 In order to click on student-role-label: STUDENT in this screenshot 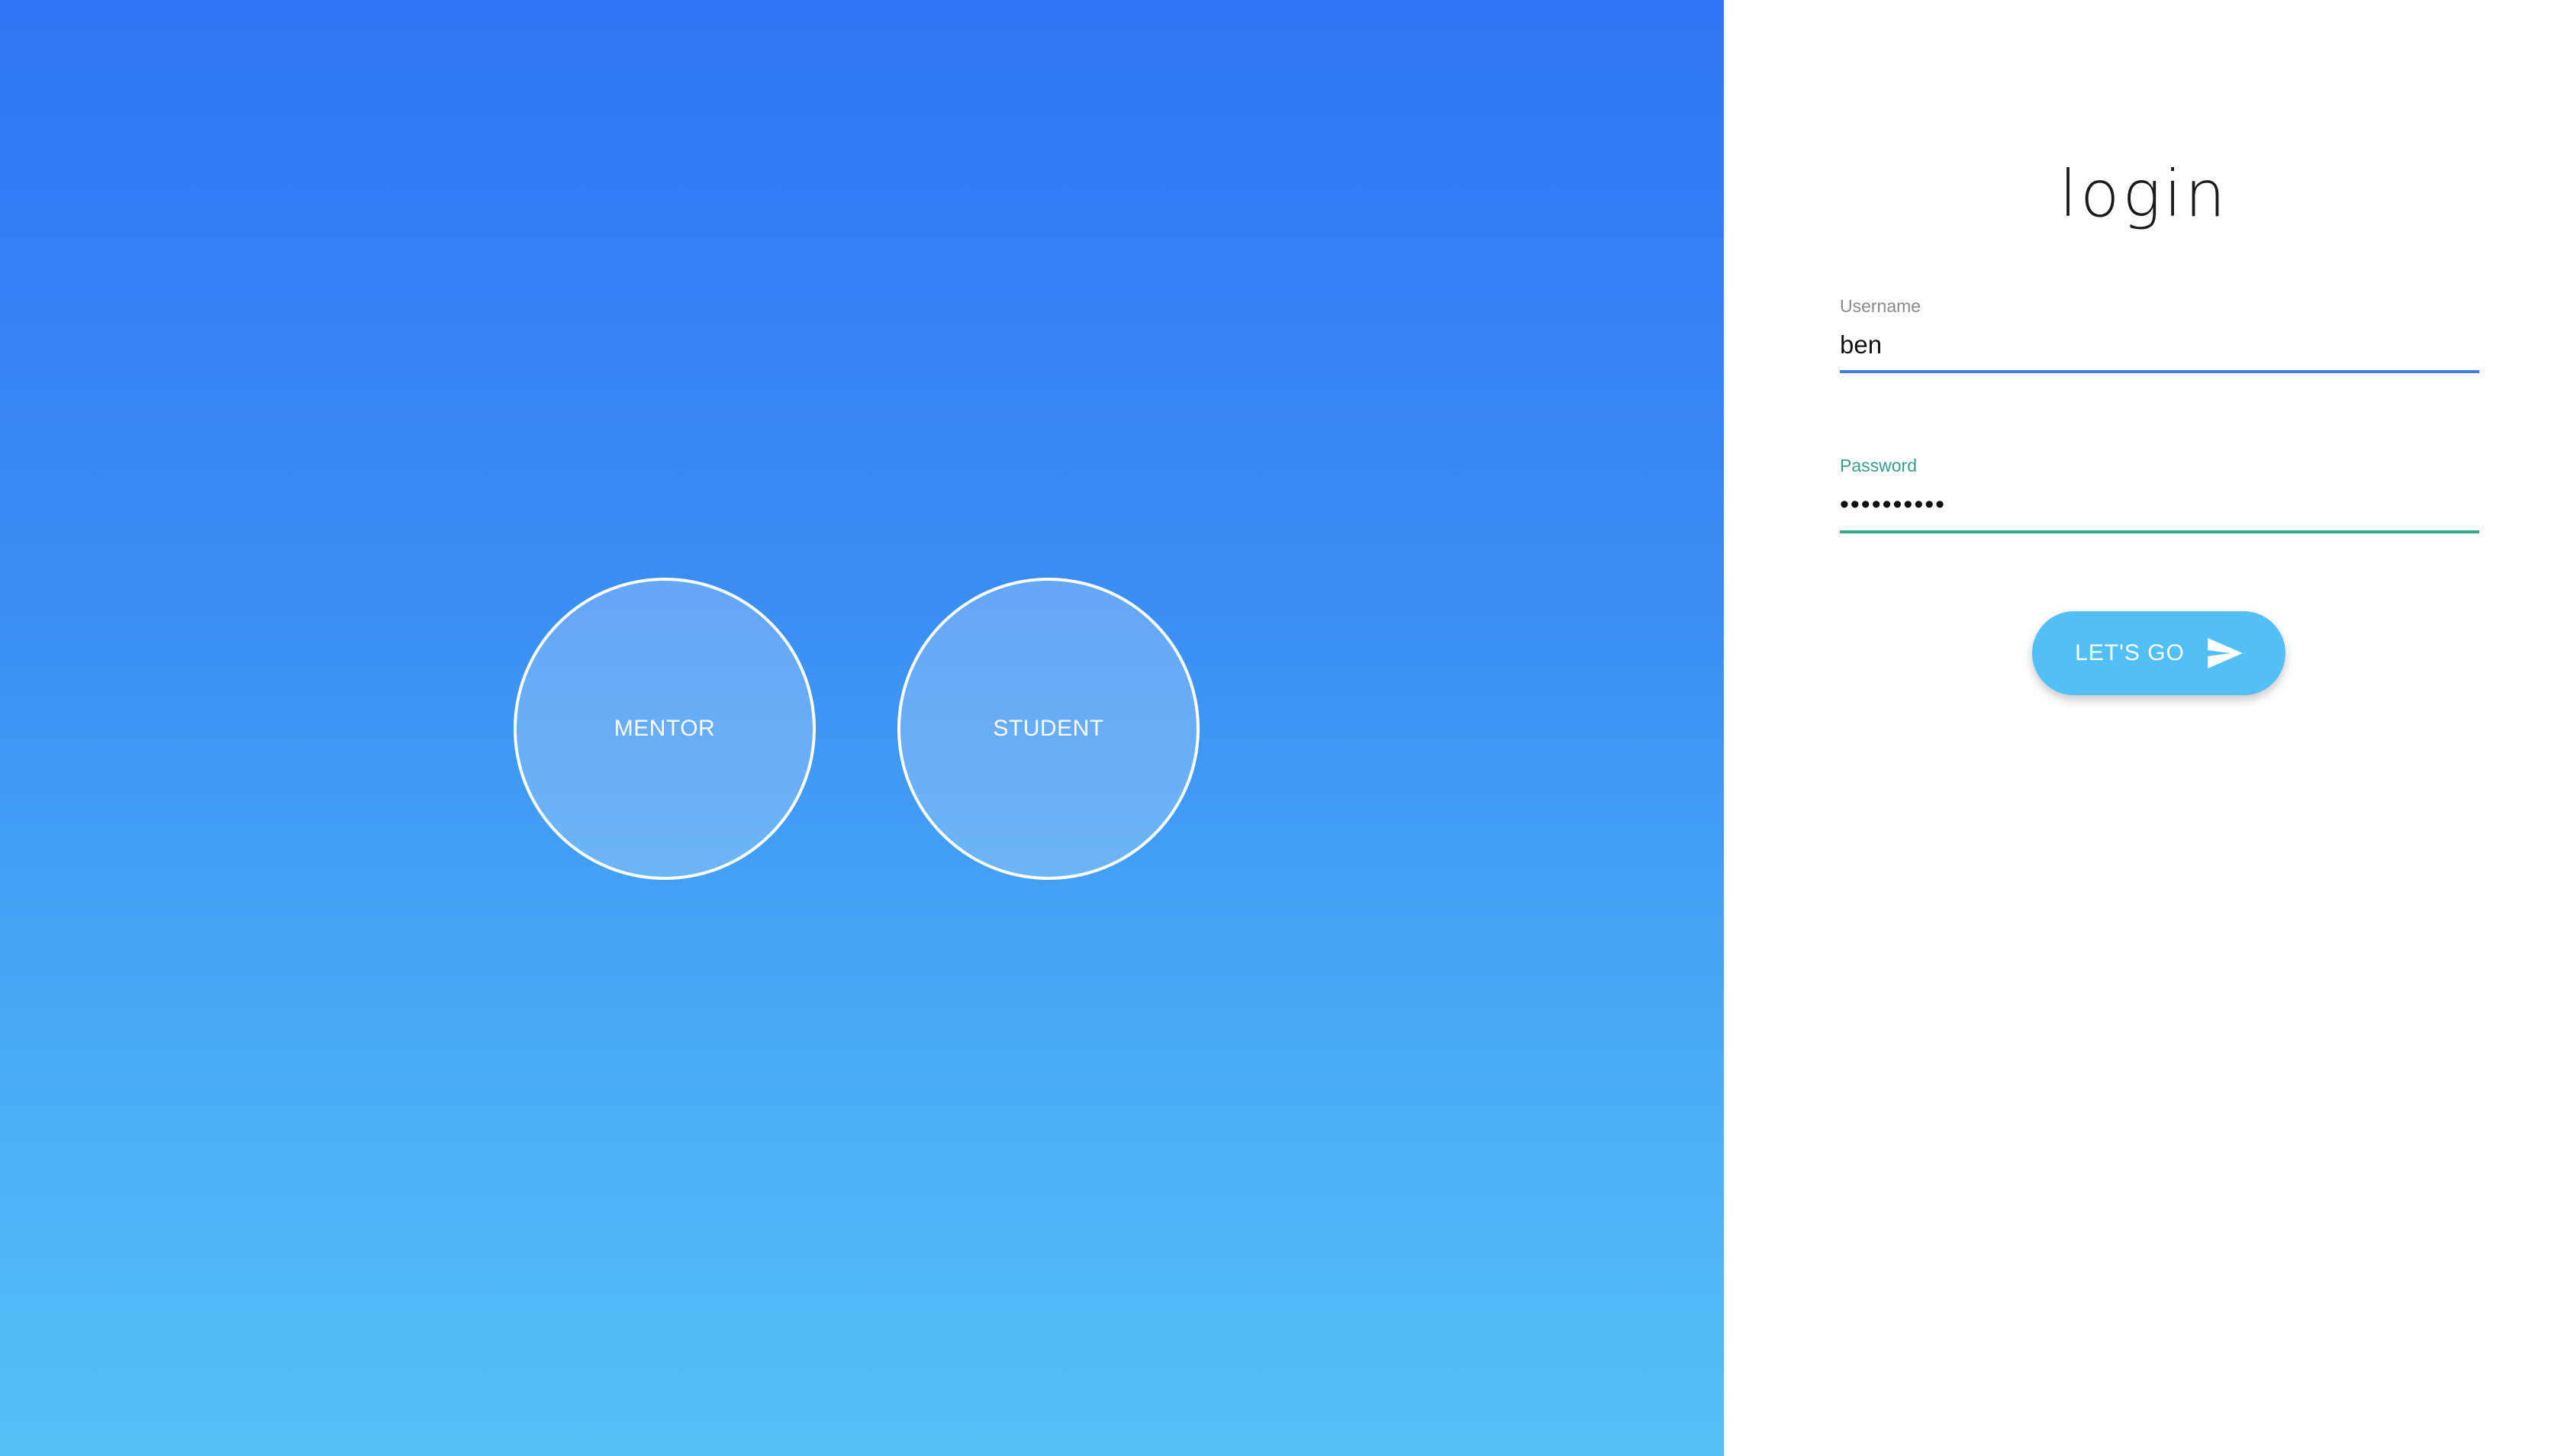, I will do `click(1048, 728)`.